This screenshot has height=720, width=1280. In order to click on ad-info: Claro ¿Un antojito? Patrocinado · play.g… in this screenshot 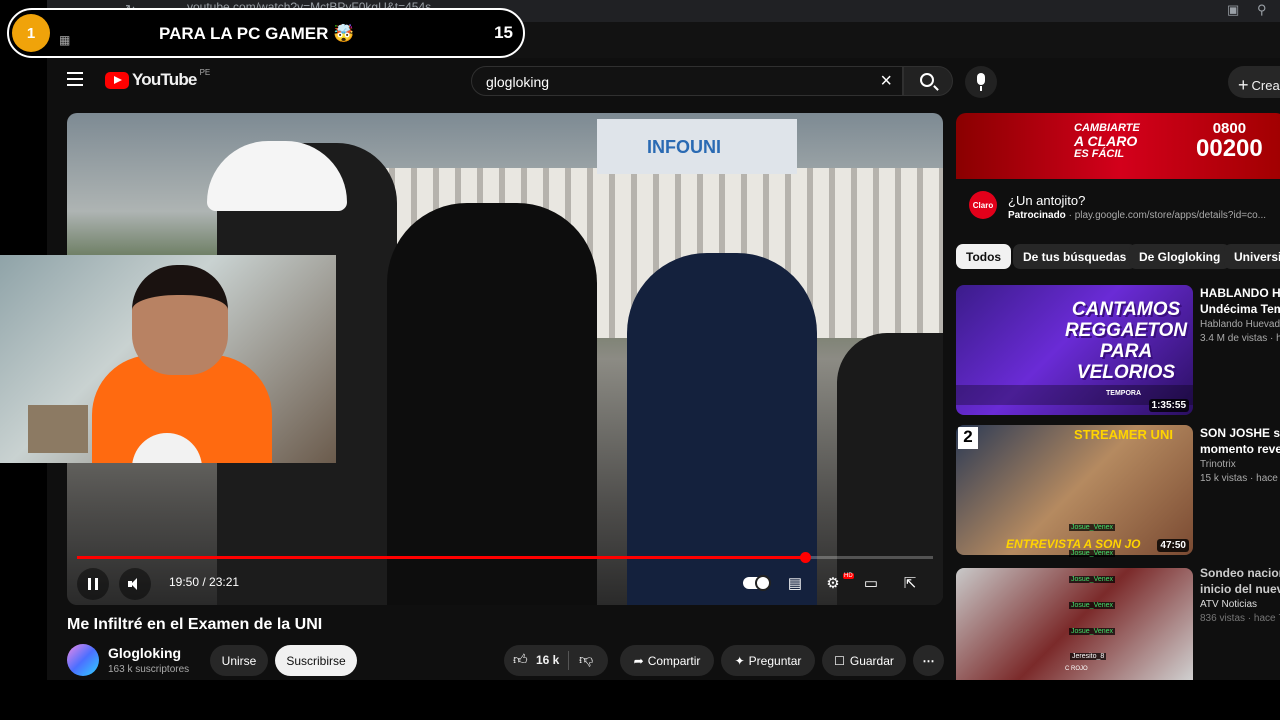, I will do `click(1118, 205)`.